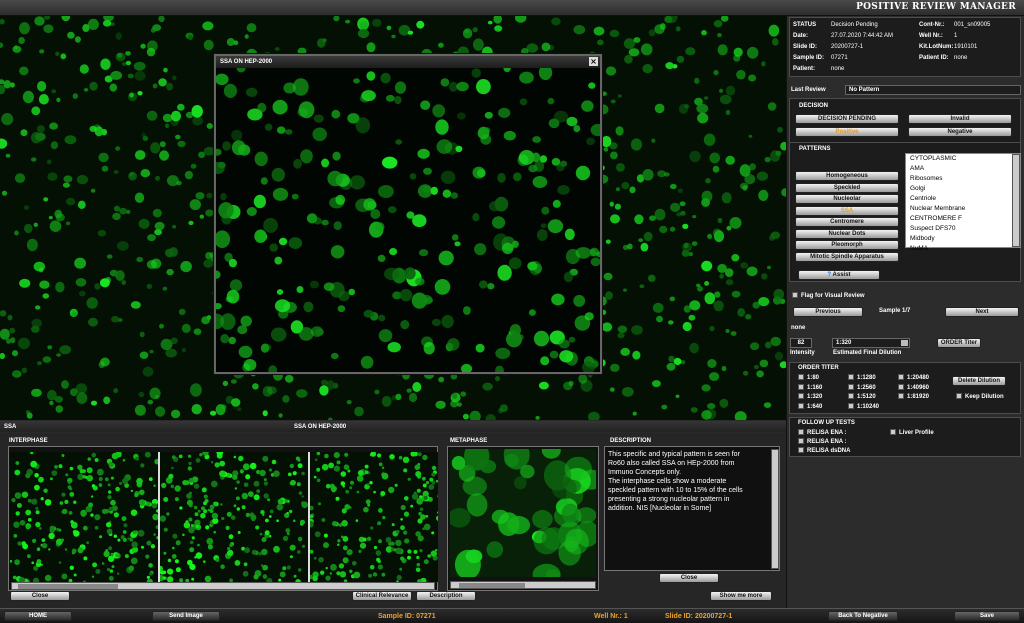 This screenshot has height=623, width=1024. Describe the element at coordinates (871, 343) in the screenshot. I see `dilution-select: 1:320` at that location.